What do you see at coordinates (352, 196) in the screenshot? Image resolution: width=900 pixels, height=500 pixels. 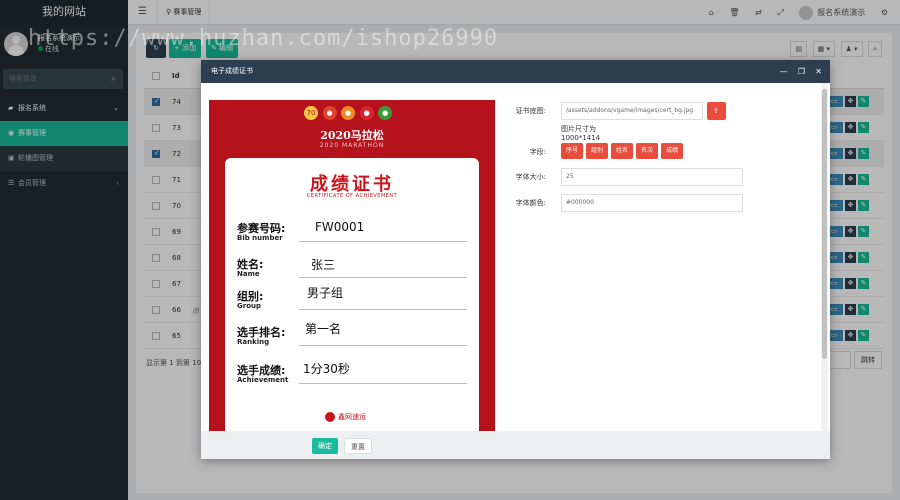 I see `certificate-card-title-en: CERTIFICATE OF ACHIEVEMENT` at bounding box center [352, 196].